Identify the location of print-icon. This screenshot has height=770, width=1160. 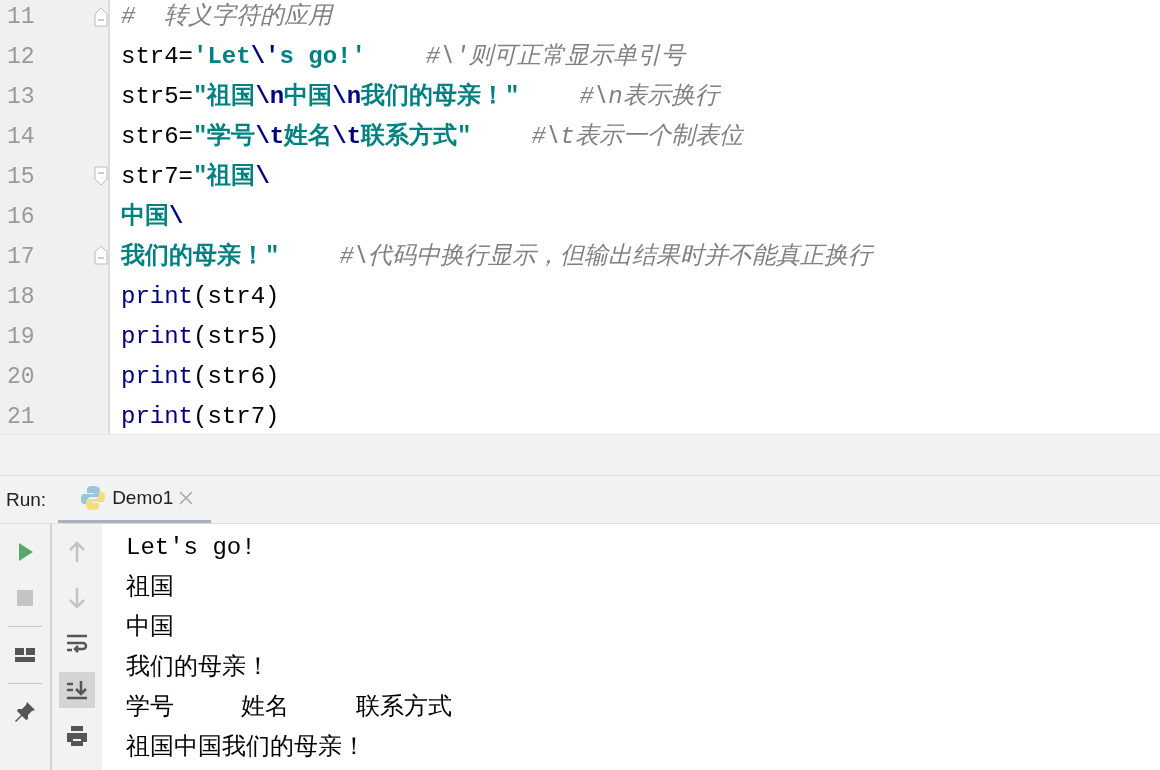
(77, 736).